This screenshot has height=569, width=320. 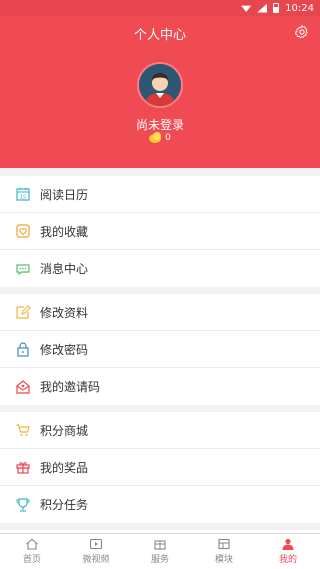 I want to click on gift-icon, so click(x=23, y=467).